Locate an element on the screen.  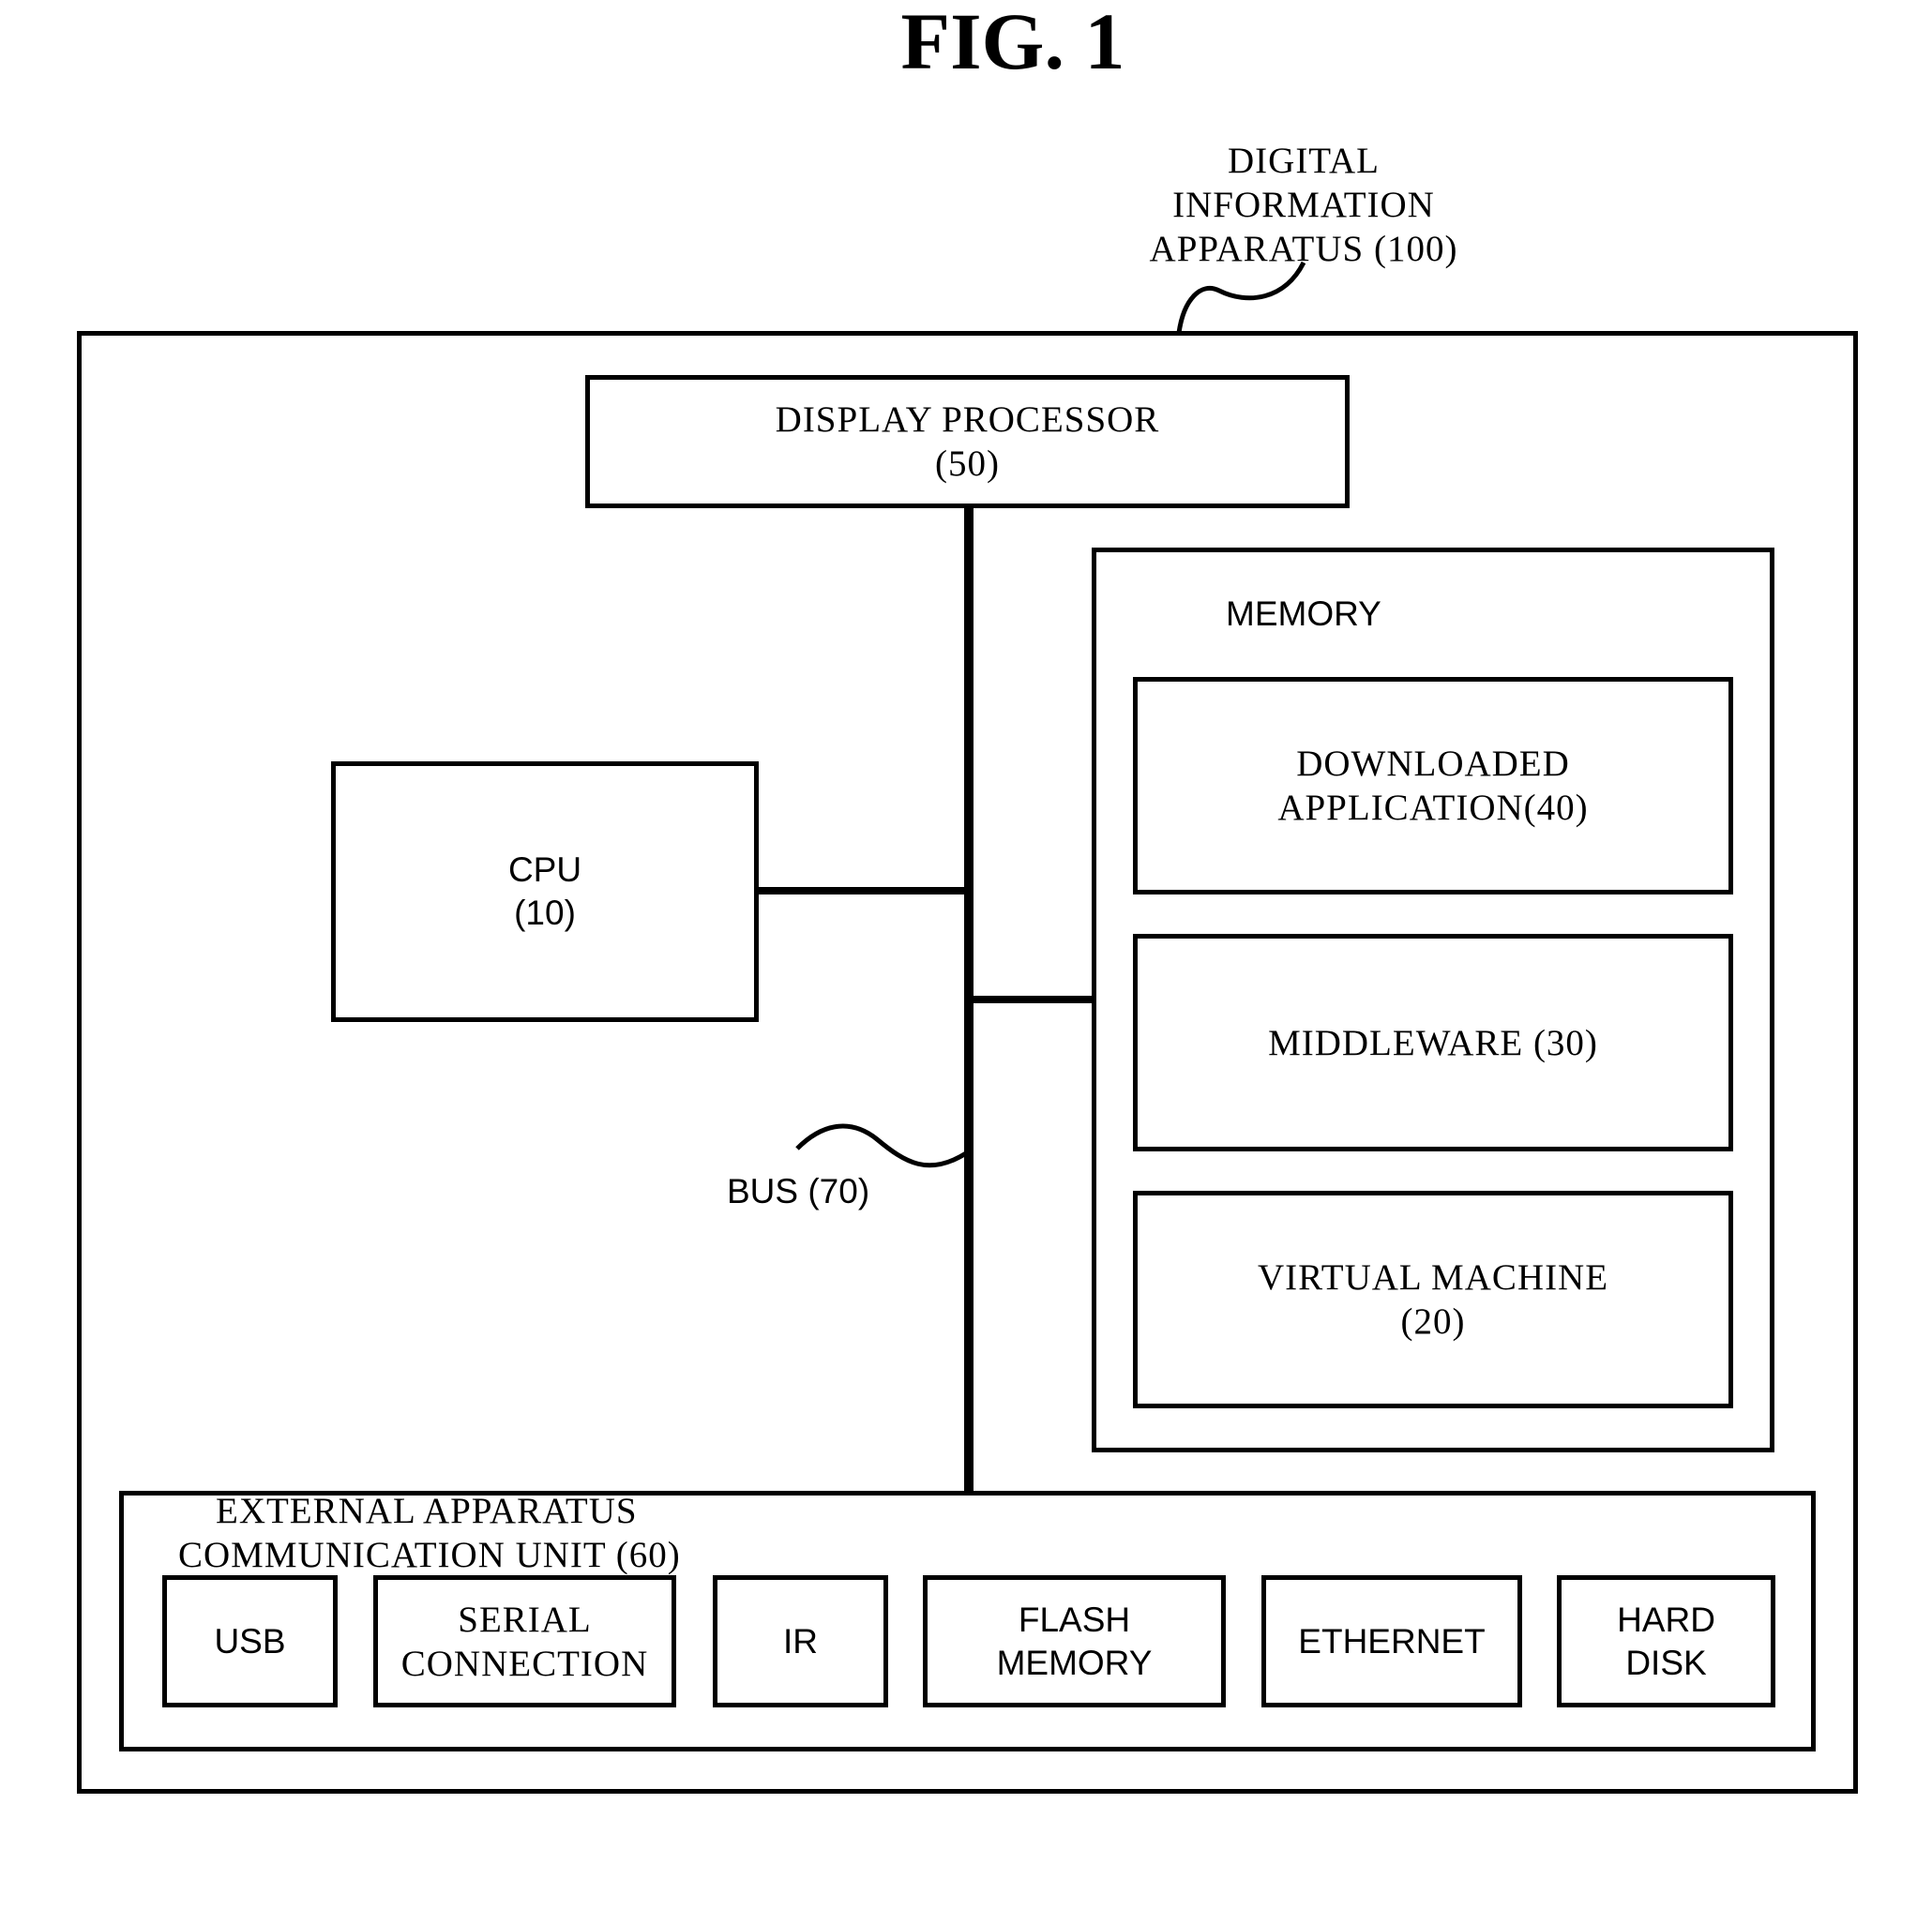
middleware-box: MIDDLEWARE (30) is located at coordinates (1433, 1042).